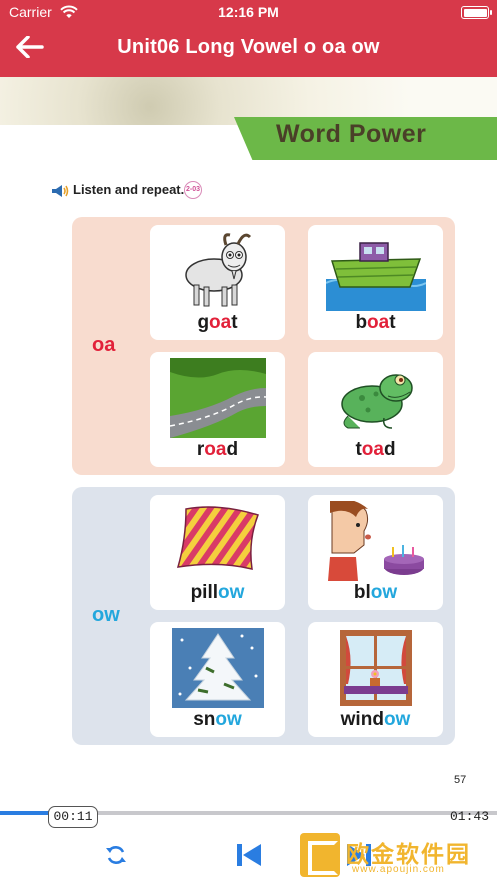 The width and height of the screenshot is (497, 883). What do you see at coordinates (27, 813) in the screenshot?
I see `audio-progress-fill` at bounding box center [27, 813].